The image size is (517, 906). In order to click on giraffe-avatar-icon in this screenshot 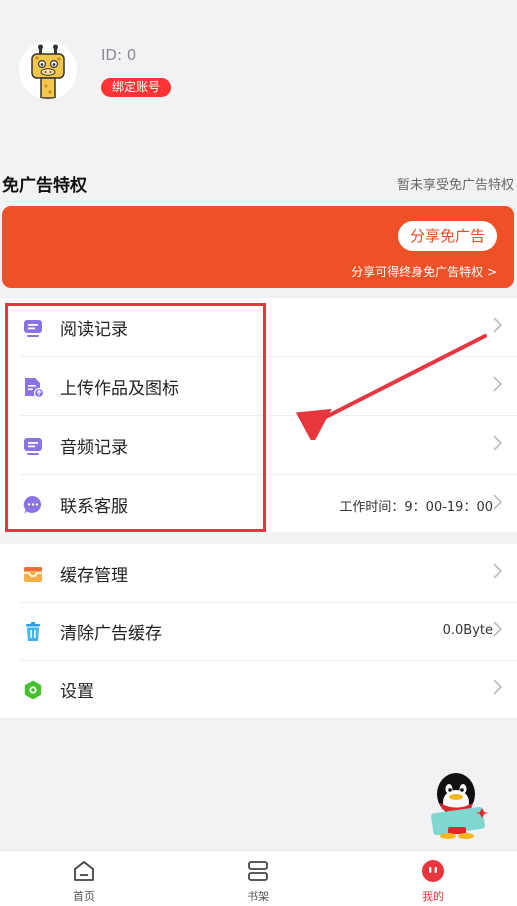, I will do `click(48, 70)`.